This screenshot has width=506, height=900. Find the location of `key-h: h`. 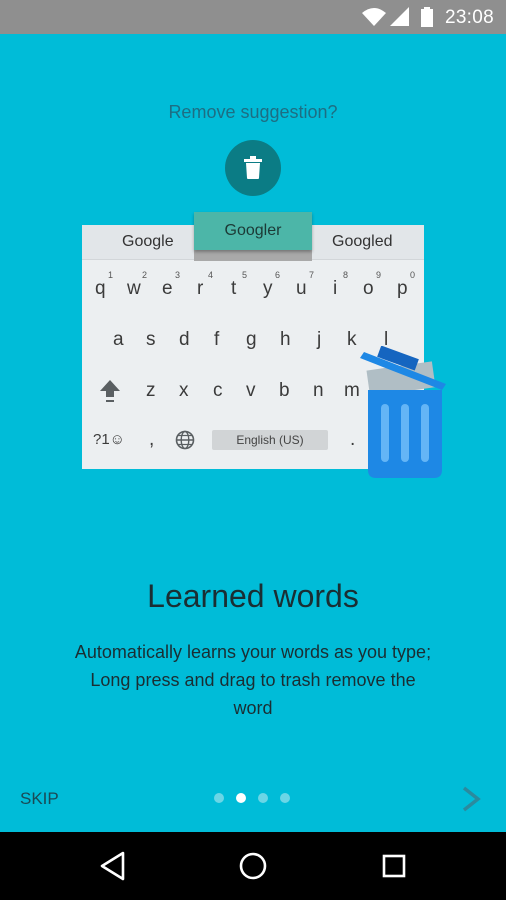

key-h: h is located at coordinates (285, 340).